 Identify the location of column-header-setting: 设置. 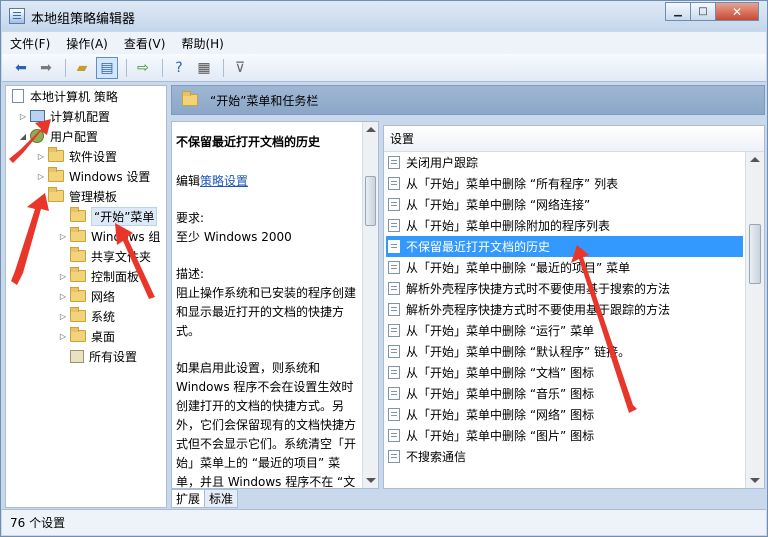
(574, 139).